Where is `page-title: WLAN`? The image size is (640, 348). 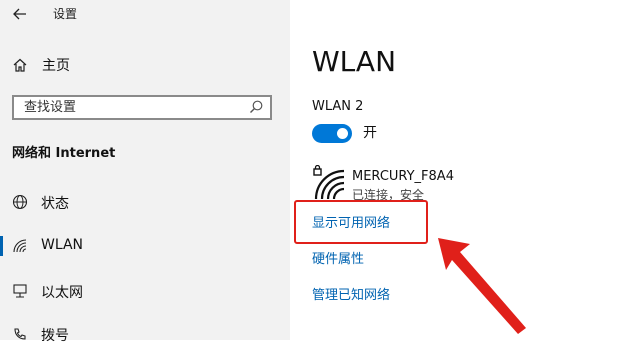 page-title: WLAN is located at coordinates (354, 61).